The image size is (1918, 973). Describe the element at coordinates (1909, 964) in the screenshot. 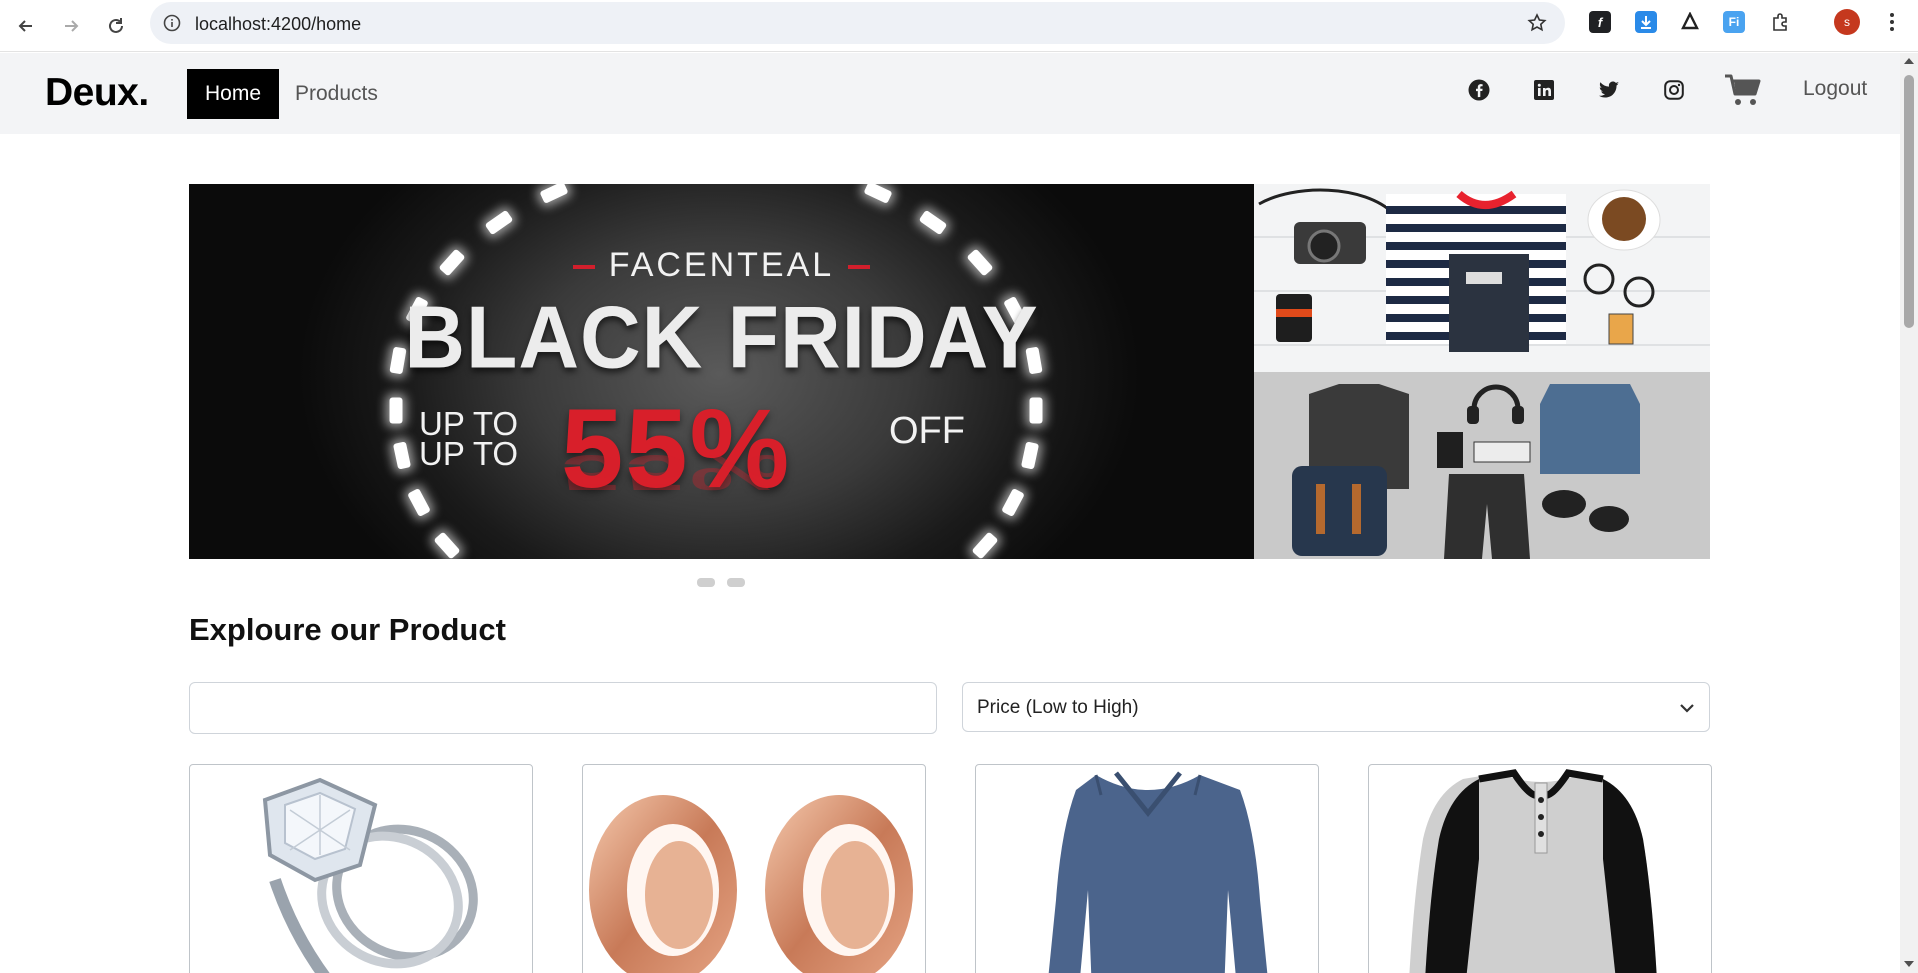

I see `scroll-down-arrow-icon` at that location.